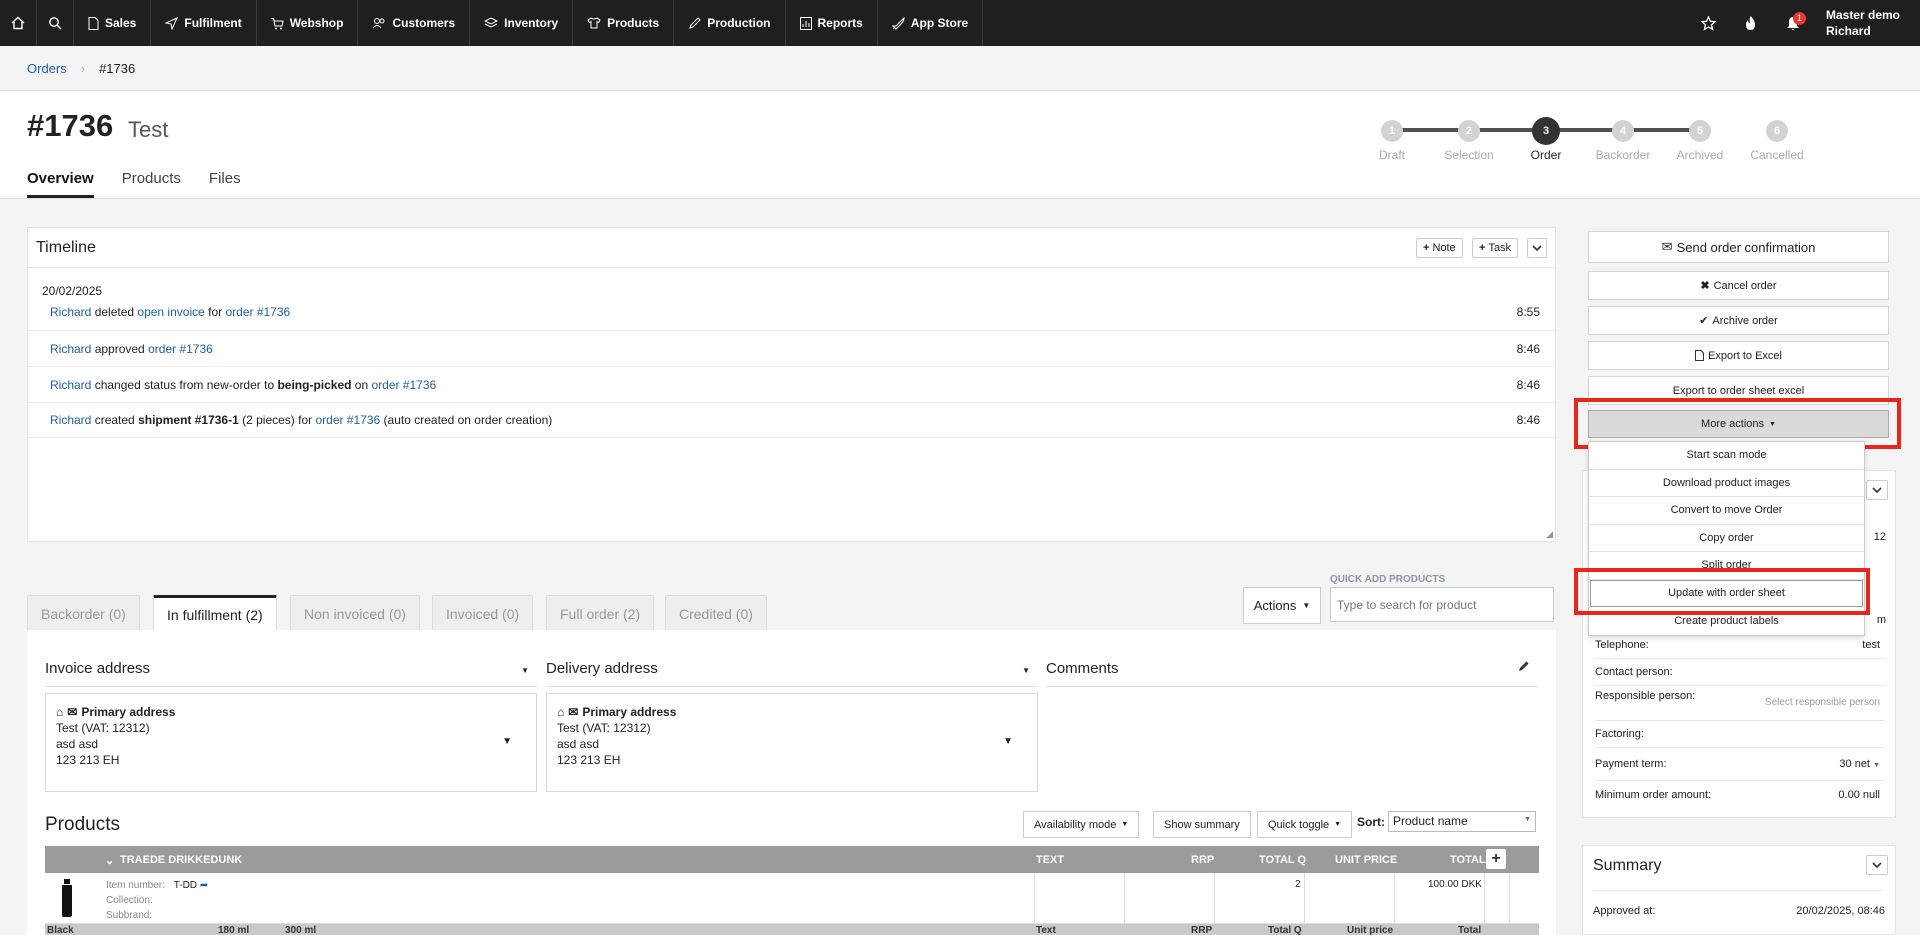 The image size is (1920, 935). I want to click on tab-files: Files, so click(225, 184).